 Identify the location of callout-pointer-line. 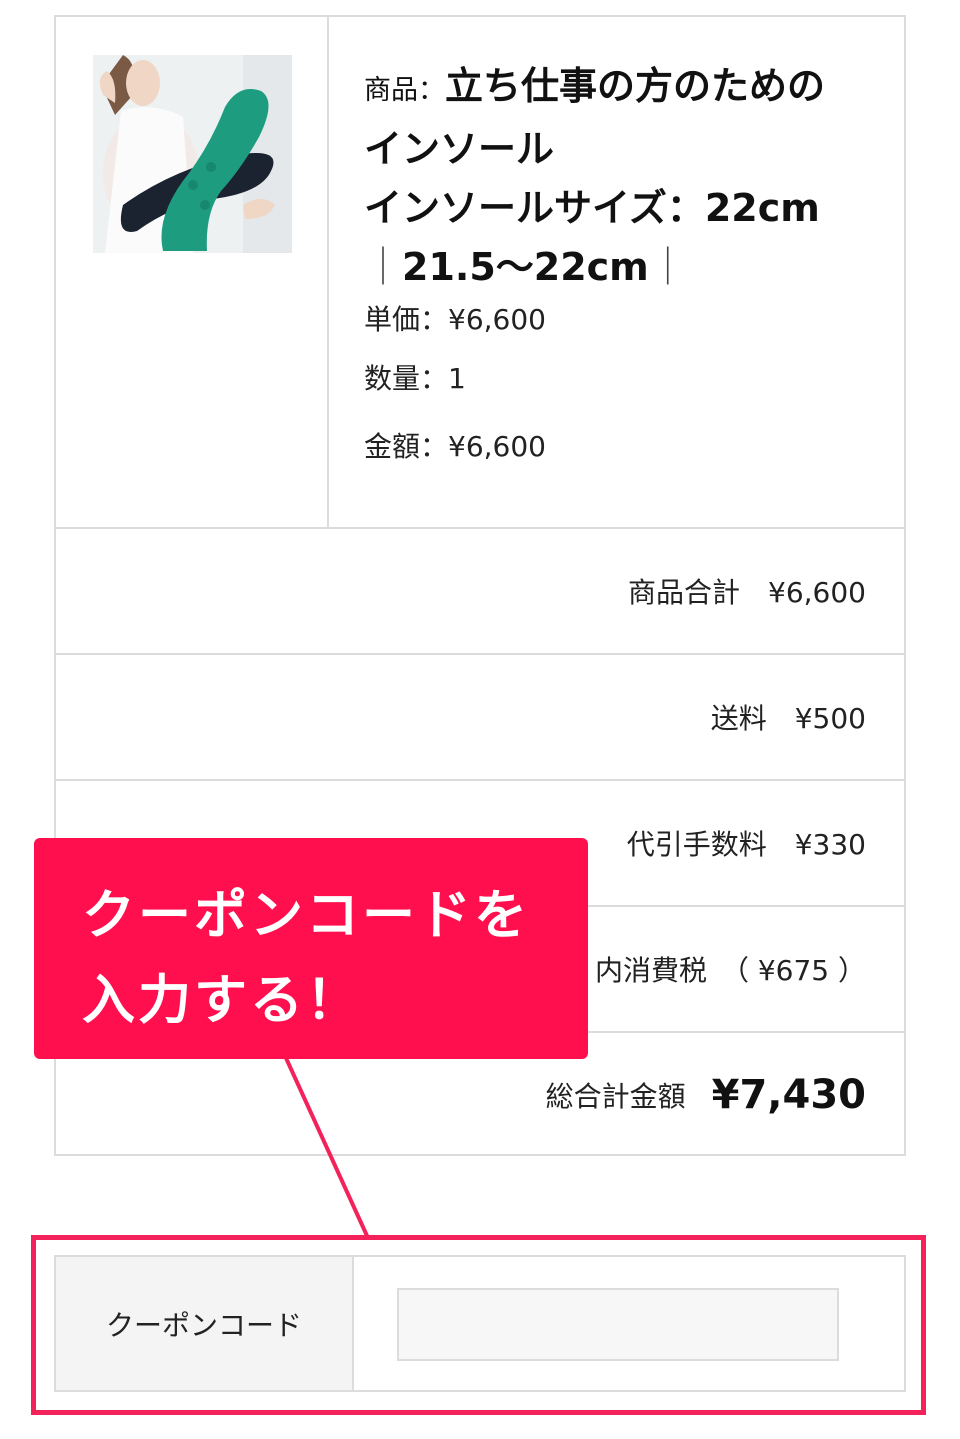
(327, 1148).